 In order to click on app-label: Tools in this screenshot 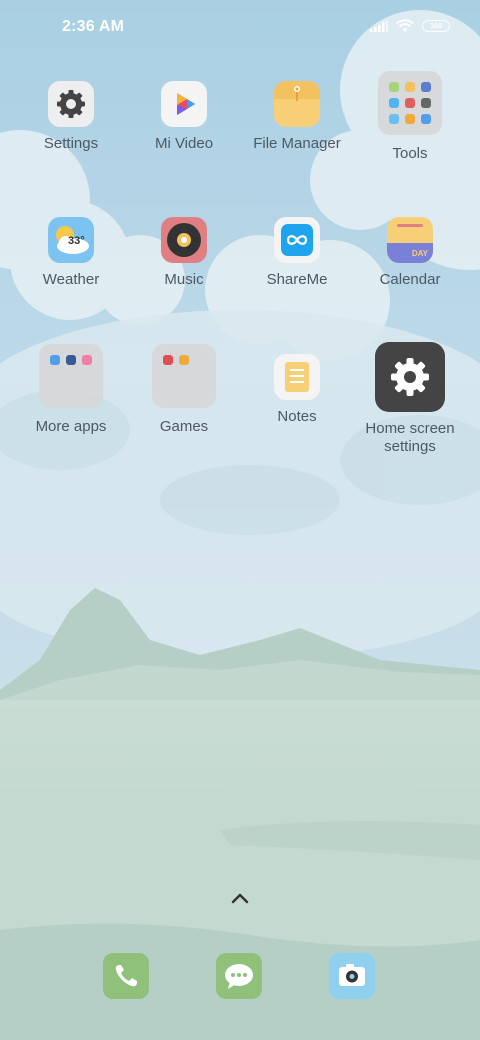, I will do `click(410, 153)`.